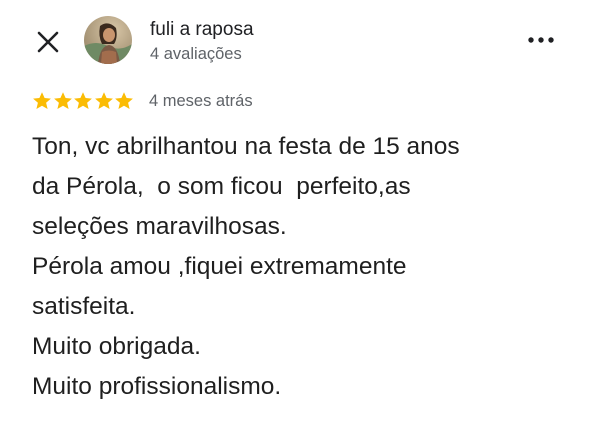 This screenshot has width=590, height=435. Describe the element at coordinates (159, 226) in the screenshot. I see `review-text-line: seleções maravilhosas.` at that location.